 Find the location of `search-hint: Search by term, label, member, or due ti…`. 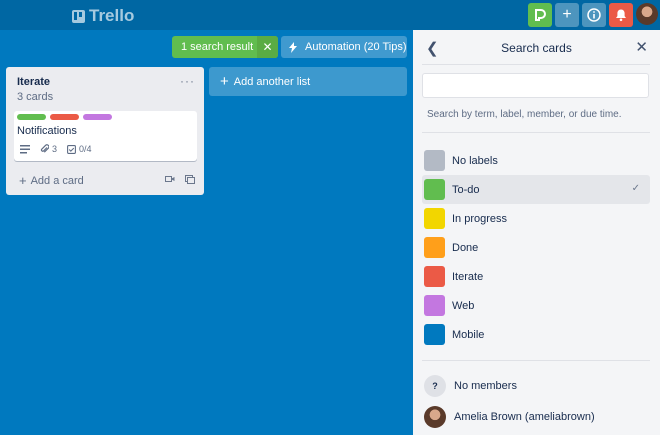

search-hint: Search by term, label, member, or due ti… is located at coordinates (524, 114).